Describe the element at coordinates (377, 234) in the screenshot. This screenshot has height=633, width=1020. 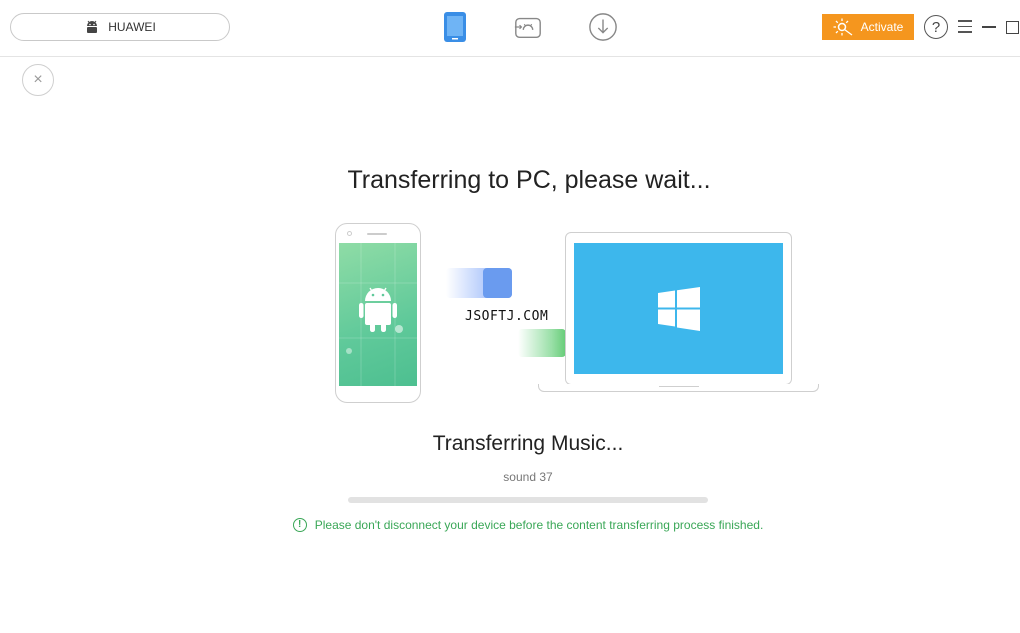
I see `phone-speaker` at that location.